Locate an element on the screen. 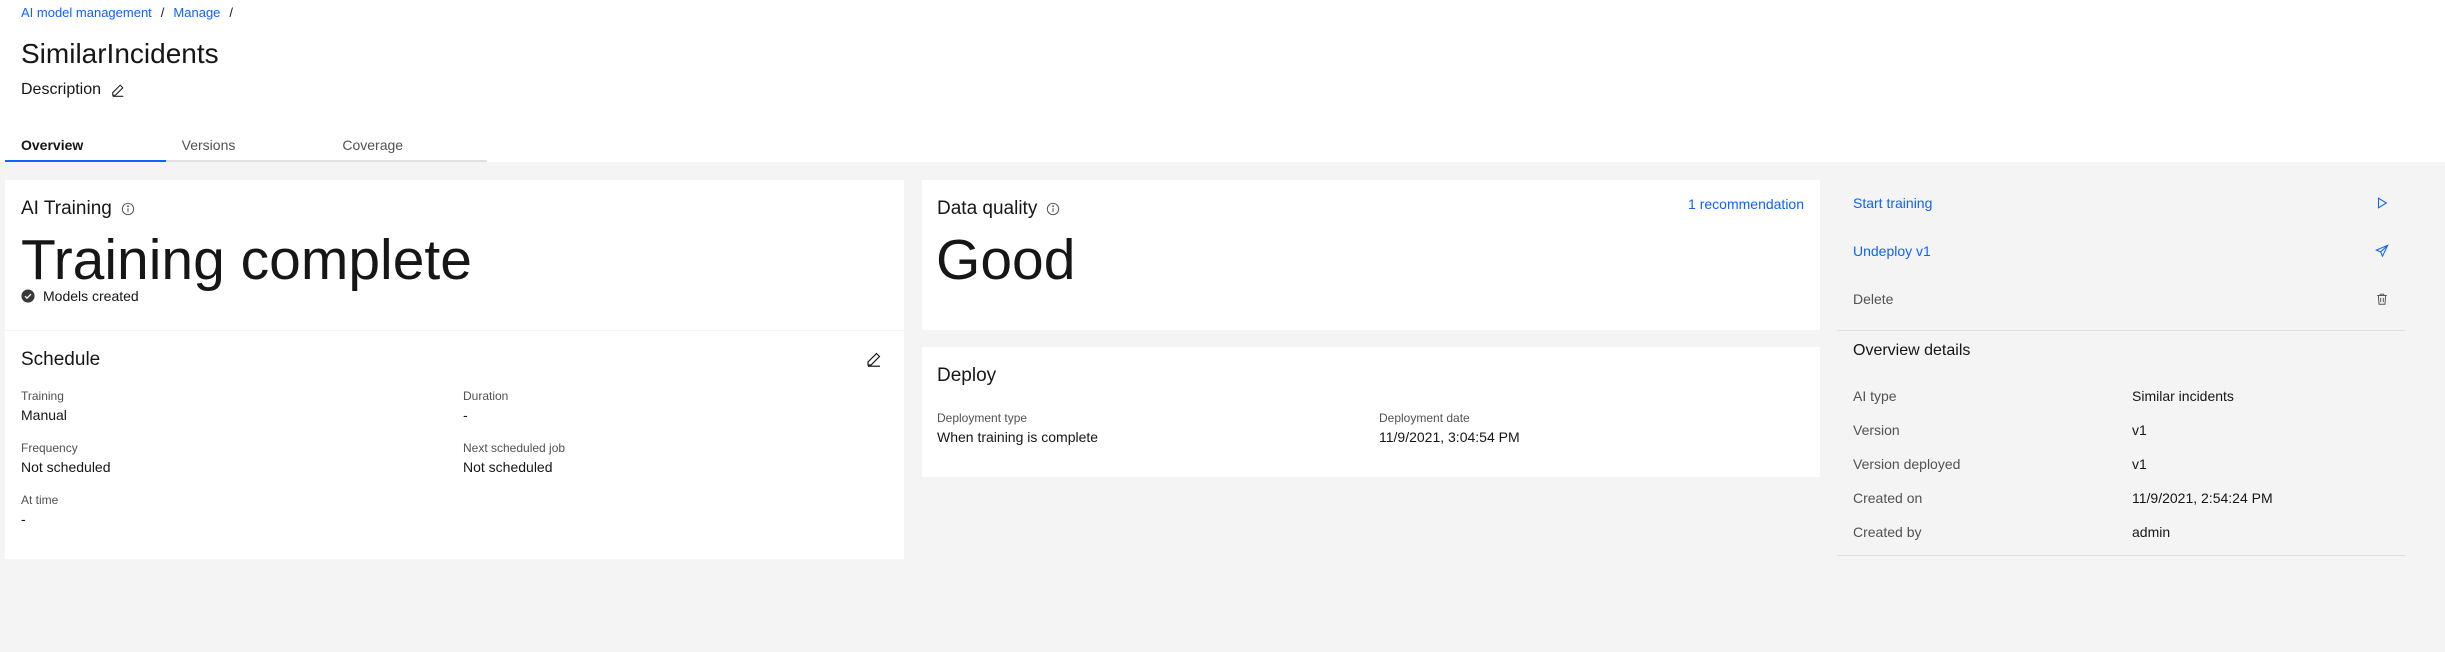  field-label: Frequency is located at coordinates (49, 448).